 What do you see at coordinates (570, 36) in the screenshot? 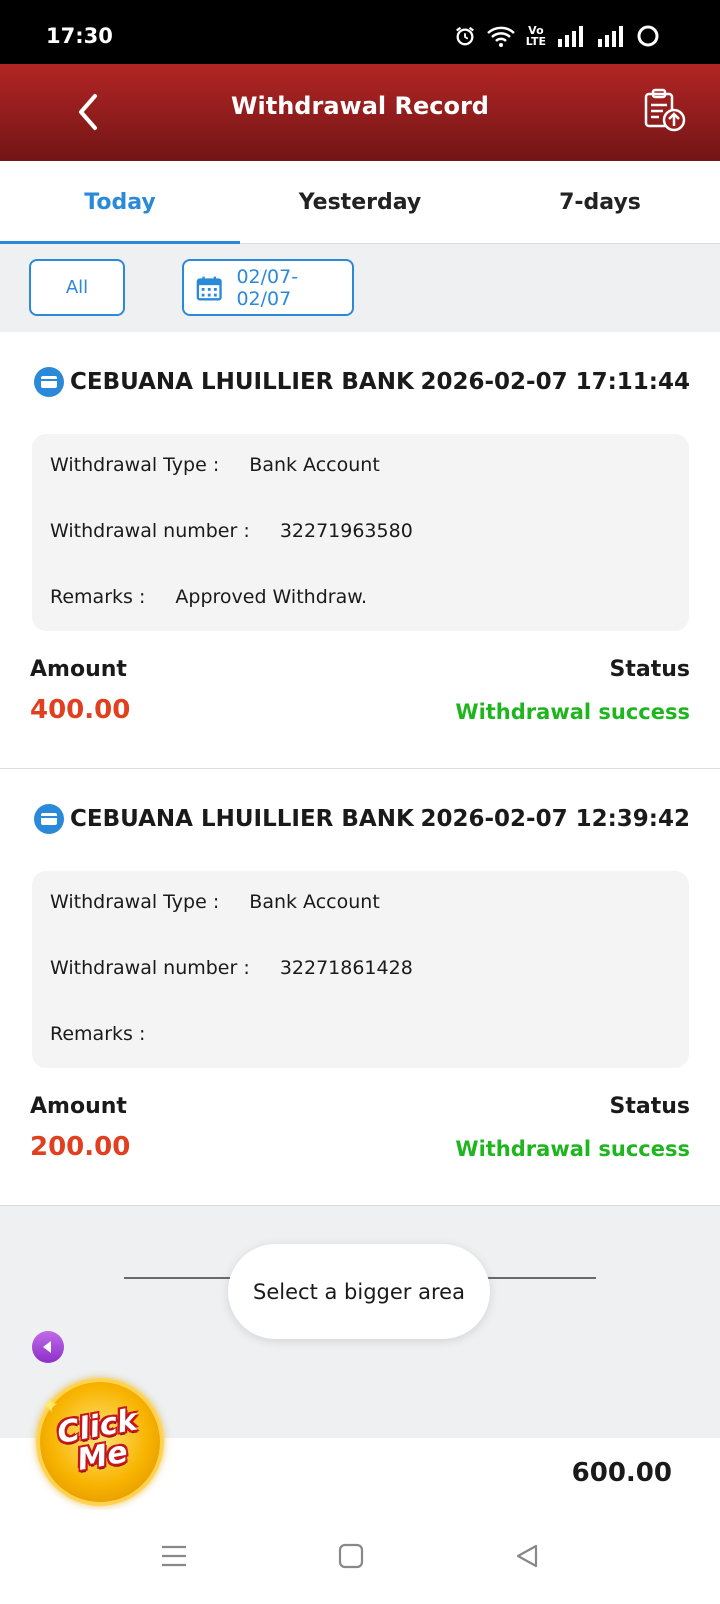
I see `signal-icon` at bounding box center [570, 36].